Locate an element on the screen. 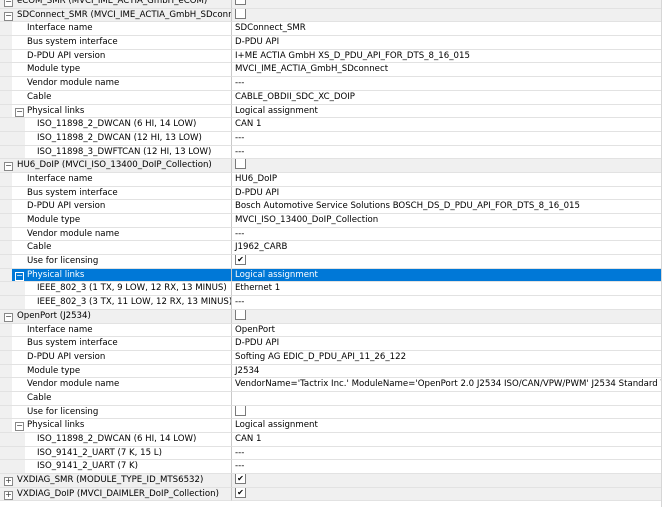 This screenshot has height=512, width=662. value-cell: CABLE_OBDII_SDC_XC_DOIP is located at coordinates (447, 98).